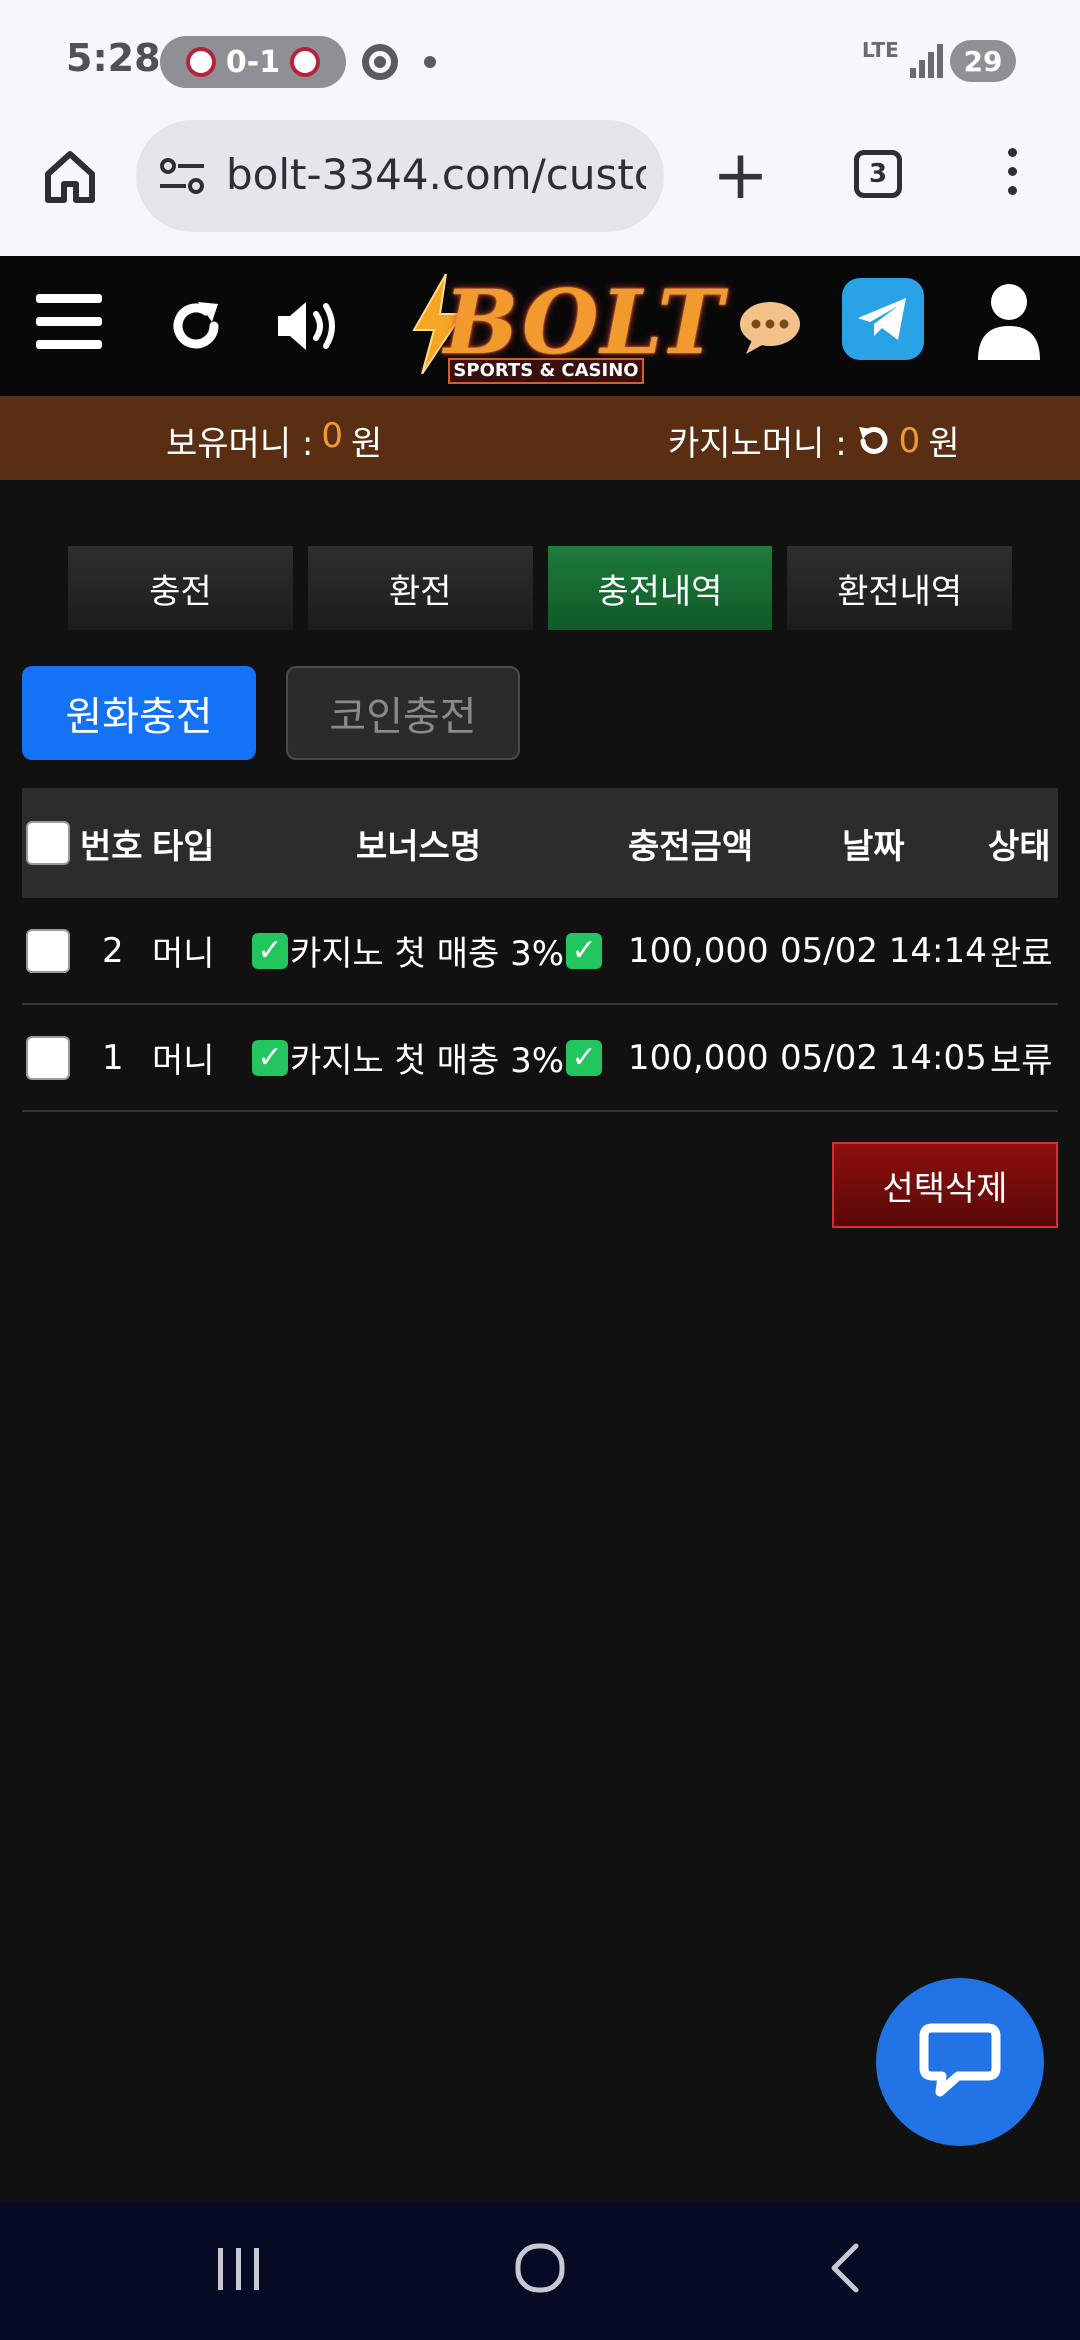 This screenshot has height=2340, width=1080. What do you see at coordinates (1012, 176) in the screenshot?
I see `more-menu-icon` at bounding box center [1012, 176].